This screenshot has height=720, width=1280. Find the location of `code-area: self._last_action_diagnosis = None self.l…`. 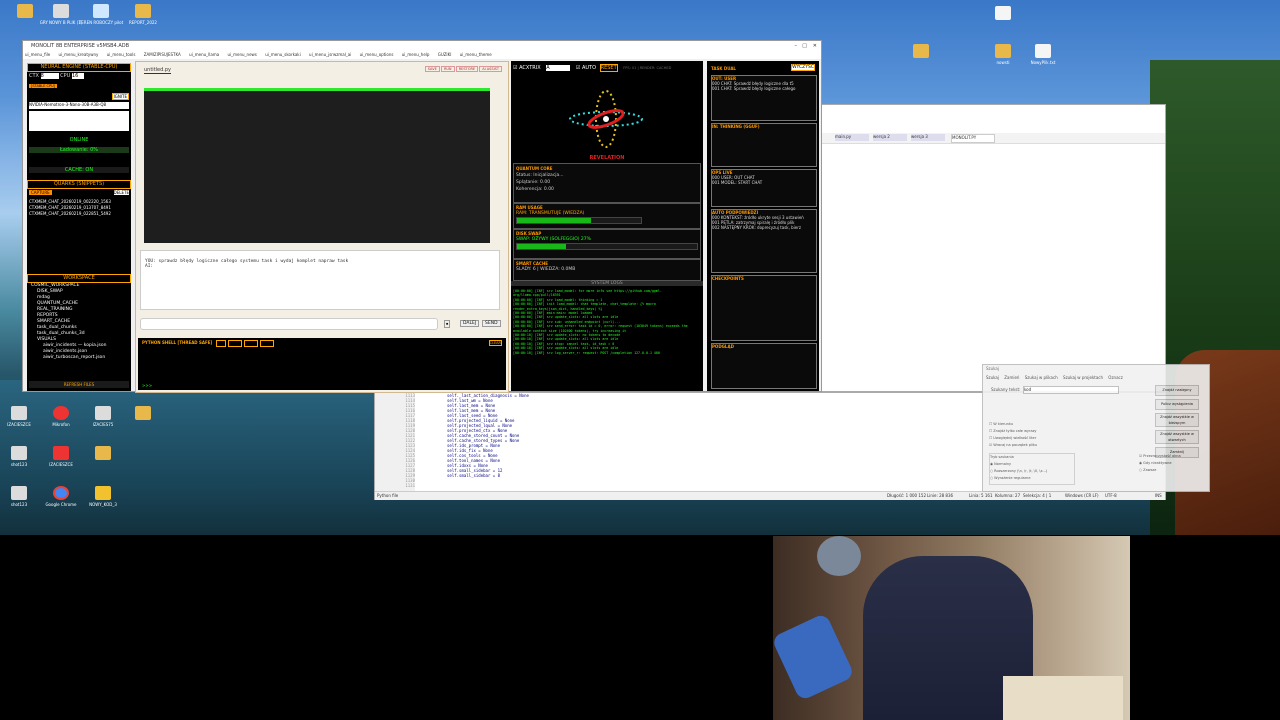

code-area: self._last_action_diagnosis = None self.l… is located at coordinates (647, 442).